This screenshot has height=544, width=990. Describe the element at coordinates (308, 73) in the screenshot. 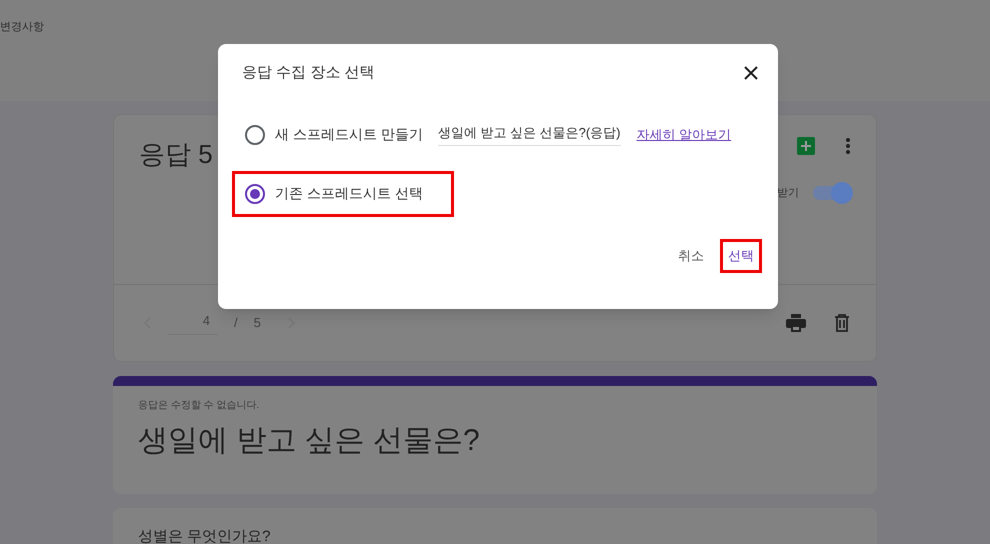

I see `dialog-title: 응답 수집 장소 선택` at that location.